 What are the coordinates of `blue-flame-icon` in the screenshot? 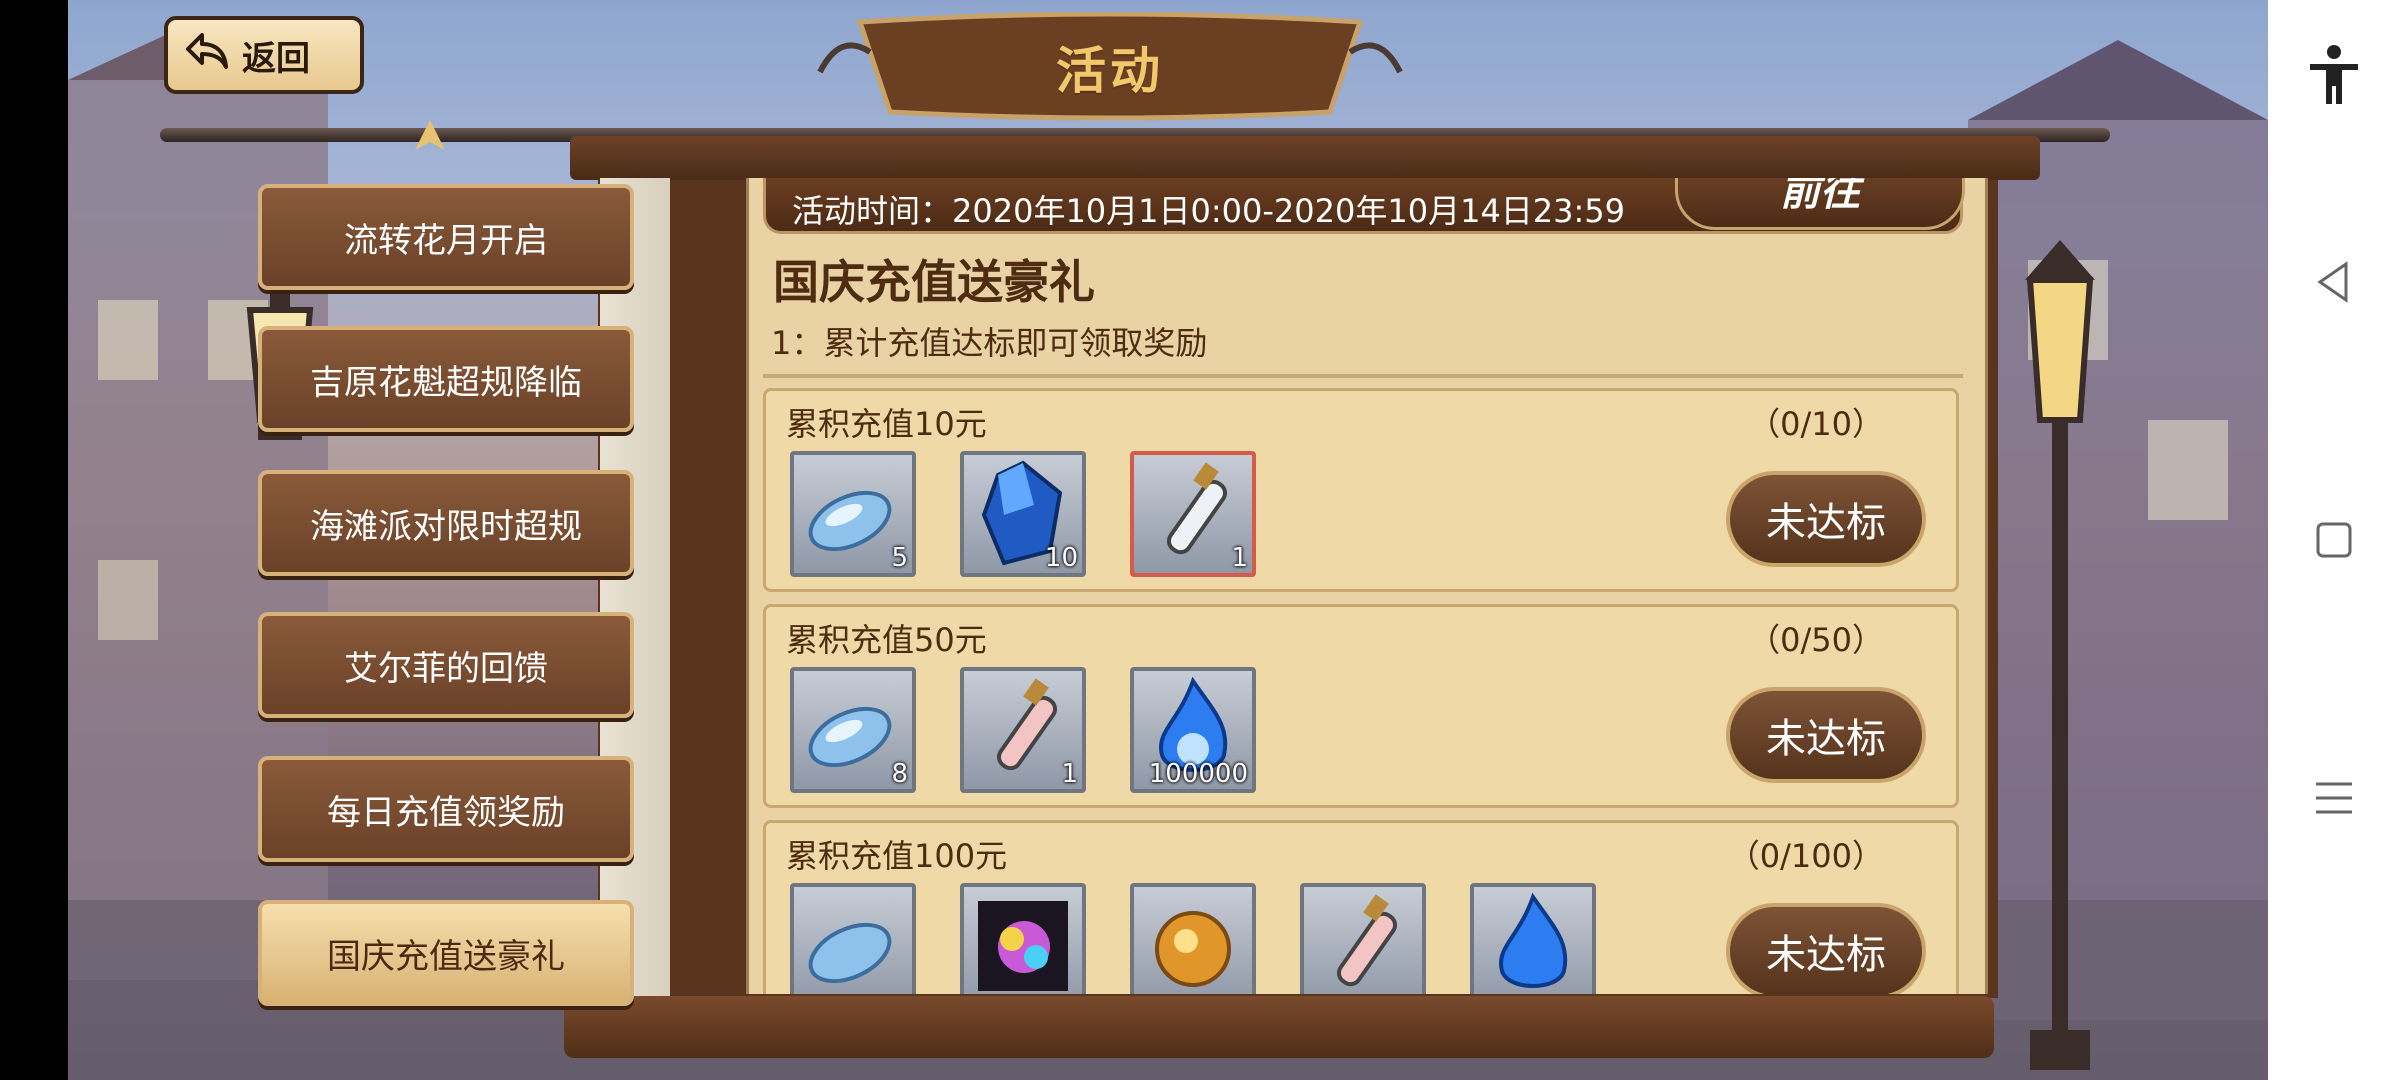 It's located at (1533, 940).